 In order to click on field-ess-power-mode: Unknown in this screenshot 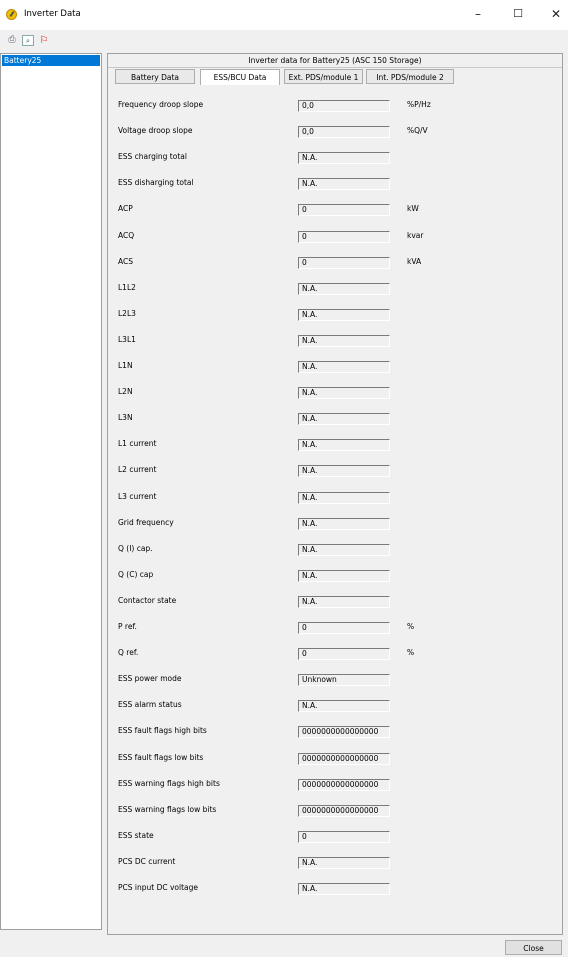, I will do `click(344, 680)`.